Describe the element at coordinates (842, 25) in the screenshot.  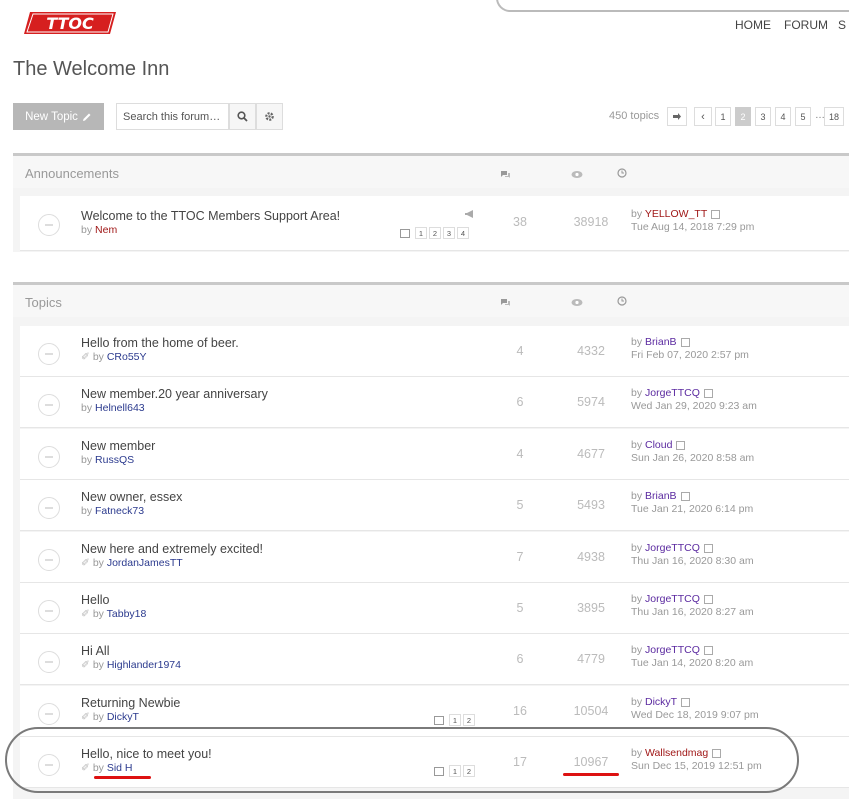
I see `nav-more: S` at that location.